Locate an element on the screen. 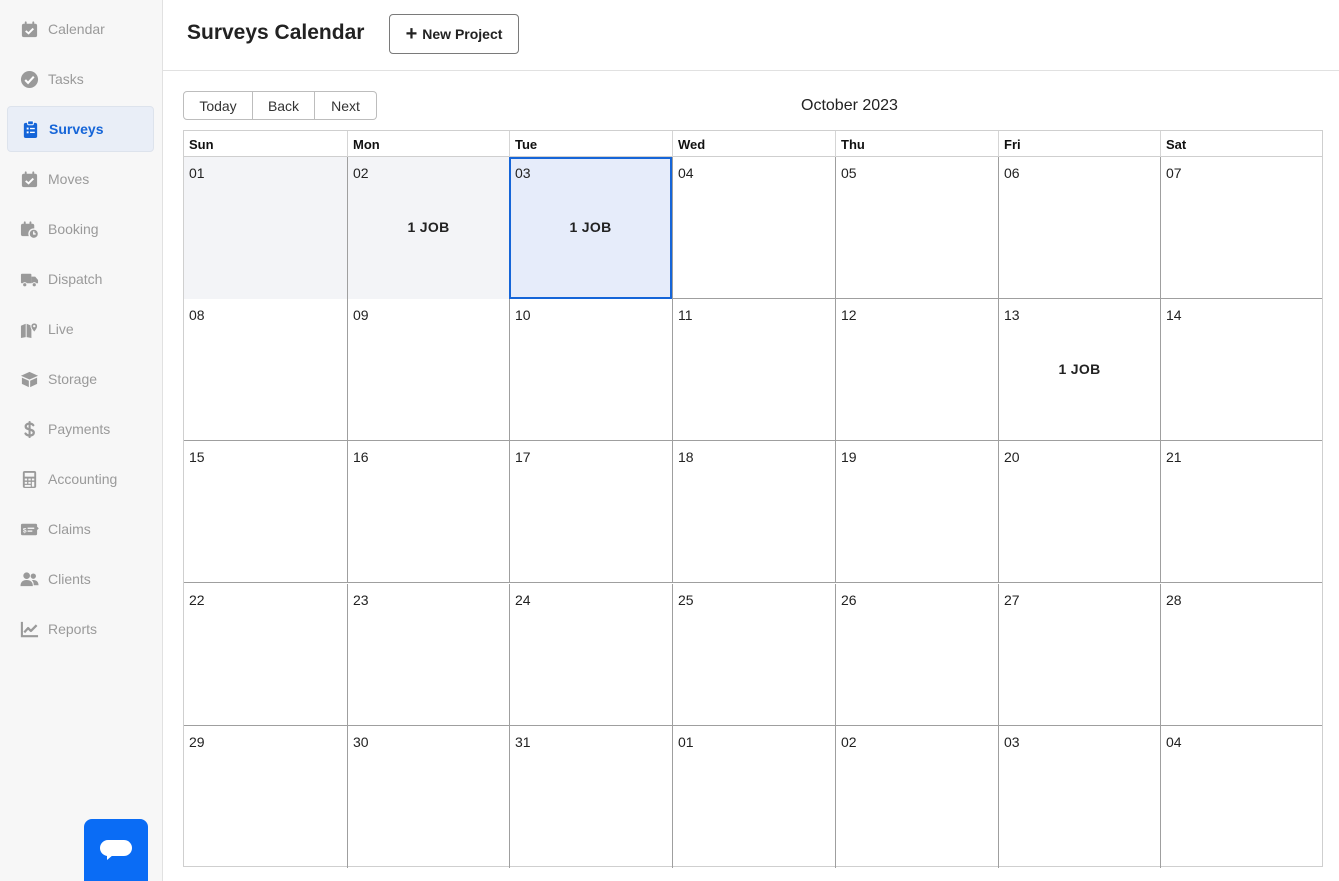 The height and width of the screenshot is (881, 1339). day-cell: 05 is located at coordinates (916, 228).